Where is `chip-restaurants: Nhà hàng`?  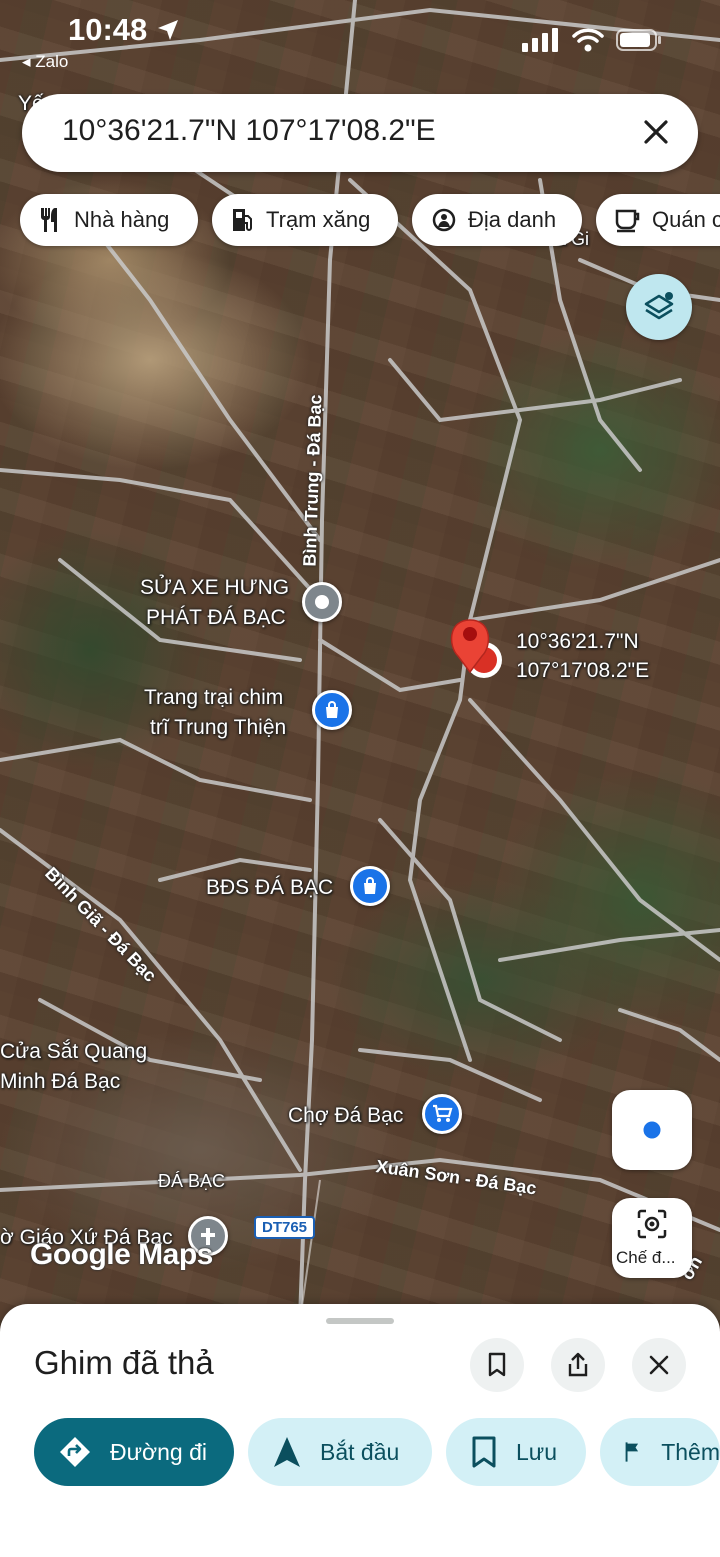
chip-restaurants: Nhà hàng is located at coordinates (109, 220).